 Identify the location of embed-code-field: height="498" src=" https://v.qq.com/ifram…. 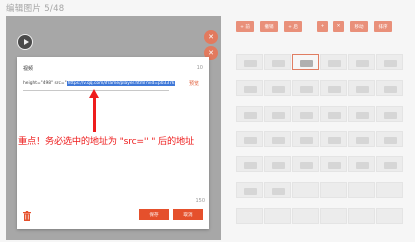
(113, 83).